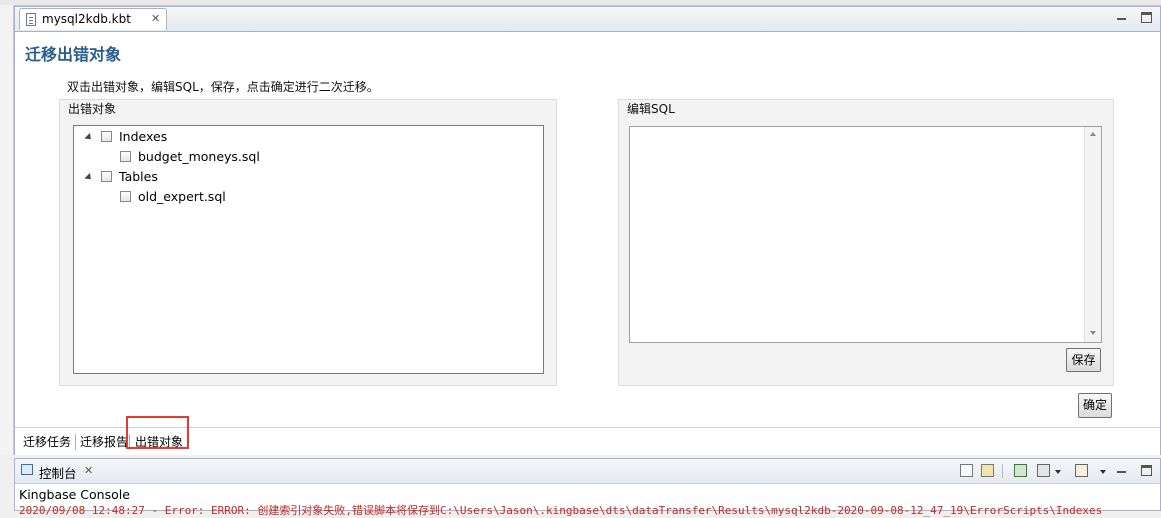 This screenshot has width=1161, height=518. I want to click on highlight-box, so click(157, 432).